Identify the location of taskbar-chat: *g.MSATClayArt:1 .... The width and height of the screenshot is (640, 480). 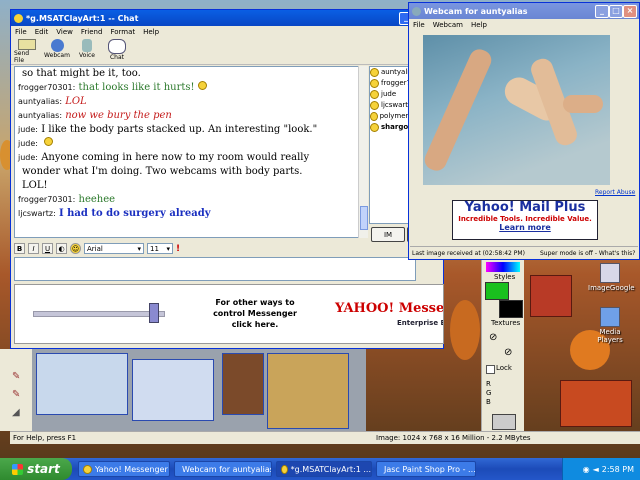
(324, 469).